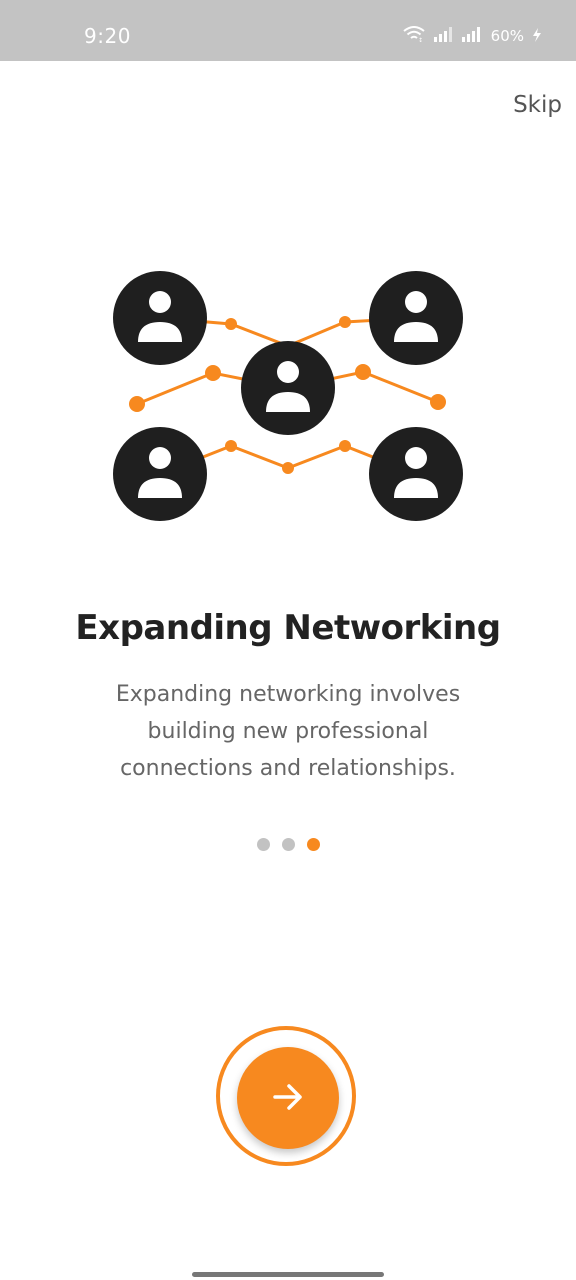 Image resolution: width=576 pixels, height=1280 pixels. I want to click on wifi-icon: ↕, so click(414, 36).